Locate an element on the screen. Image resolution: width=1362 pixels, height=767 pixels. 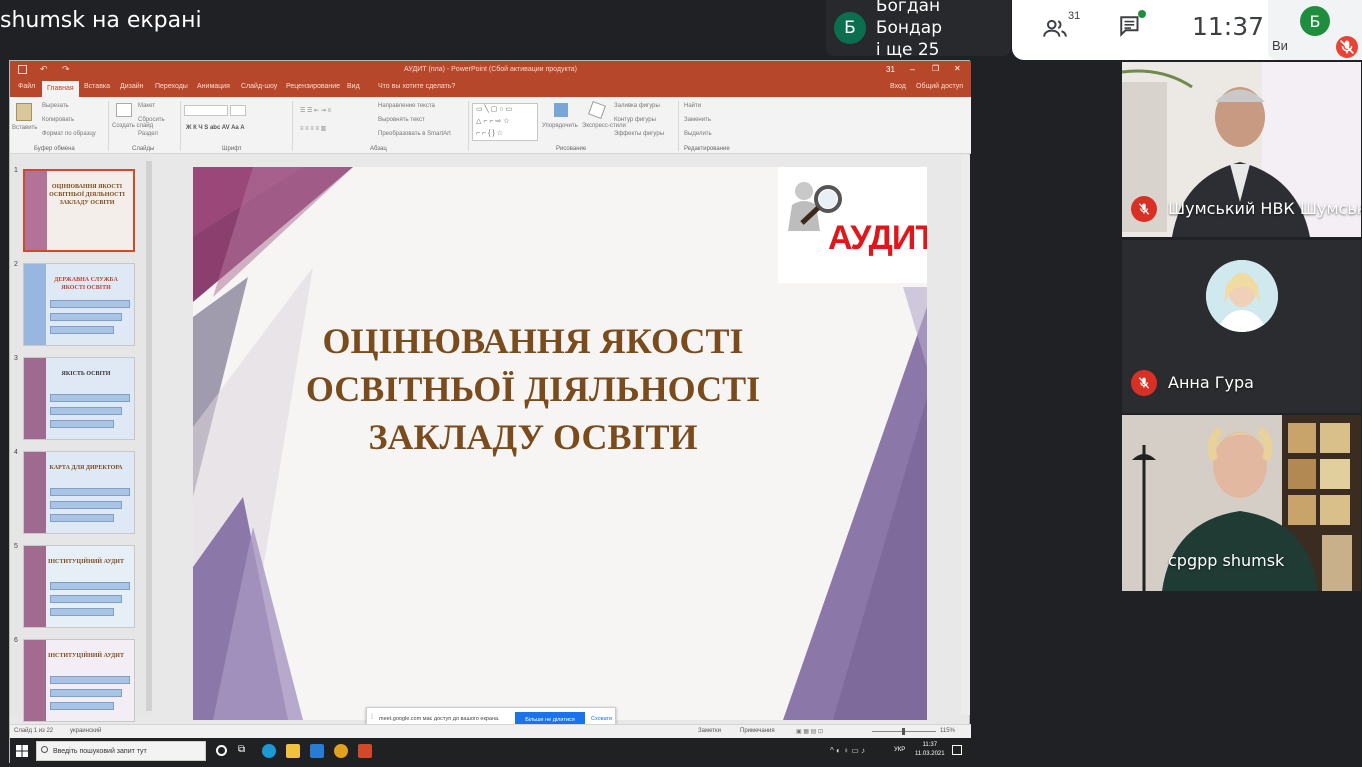
arrange-button: Упорядочить is located at coordinates (560, 126).